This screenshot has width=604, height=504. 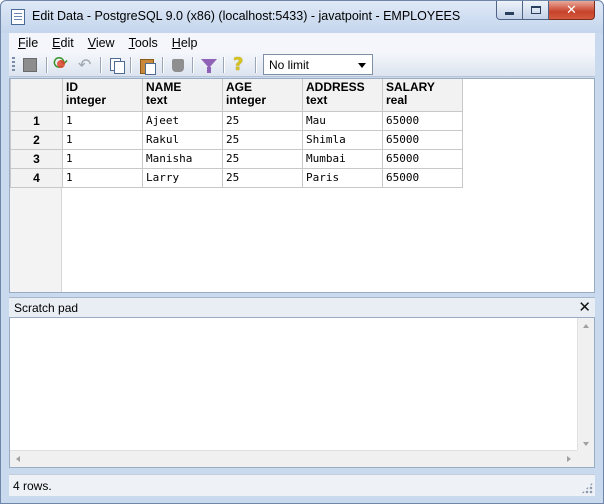 I want to click on minimize-icon, so click(x=509, y=13).